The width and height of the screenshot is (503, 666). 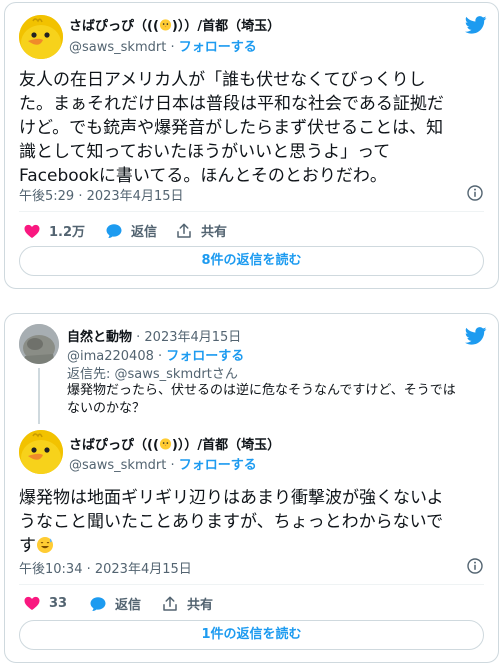 What do you see at coordinates (39, 396) in the screenshot?
I see `thread-connector` at bounding box center [39, 396].